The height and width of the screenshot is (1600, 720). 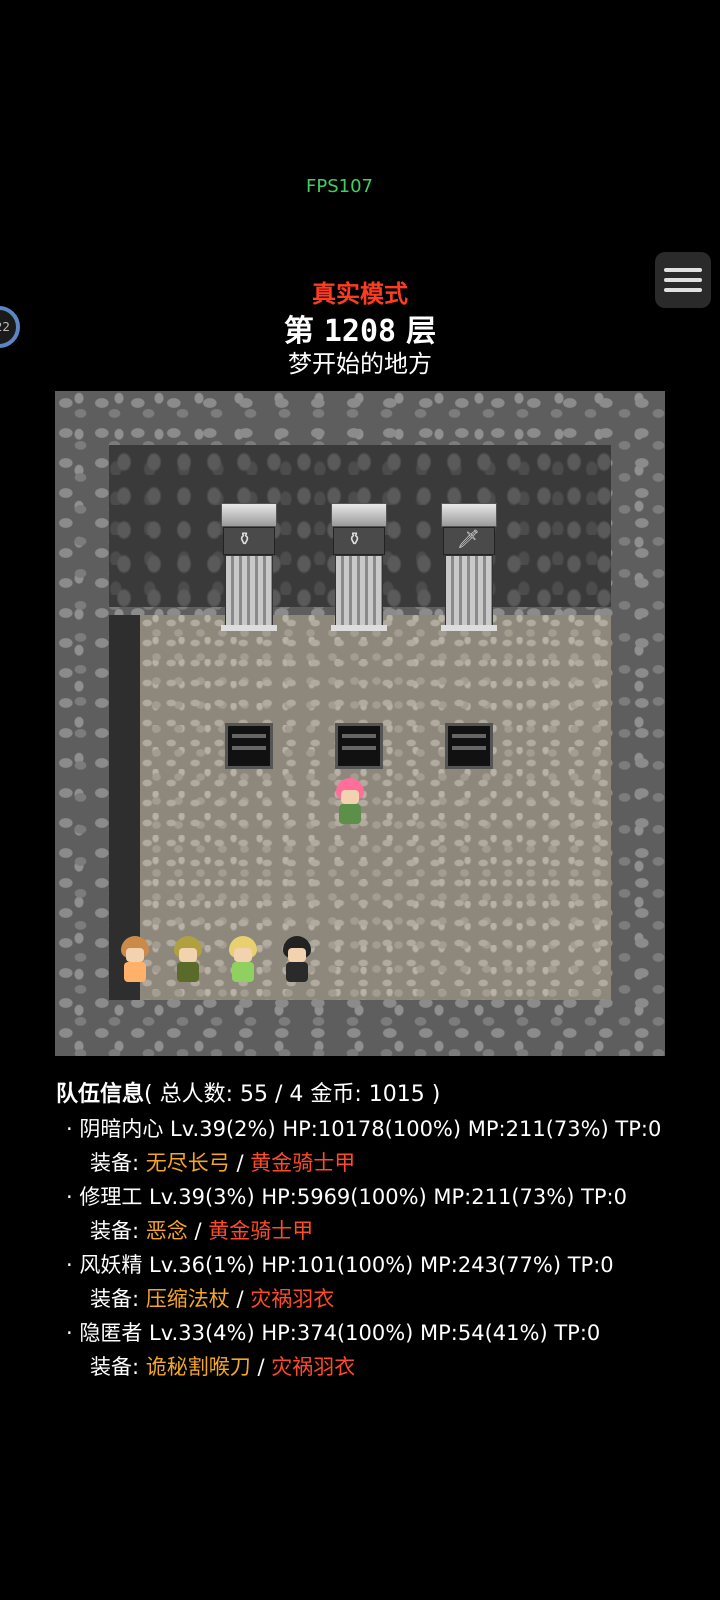 What do you see at coordinates (388, 1197) in the screenshot?
I see `member-stats: Lv.39(3%) HP:5969(100%) MP:211(73%) TP:0` at bounding box center [388, 1197].